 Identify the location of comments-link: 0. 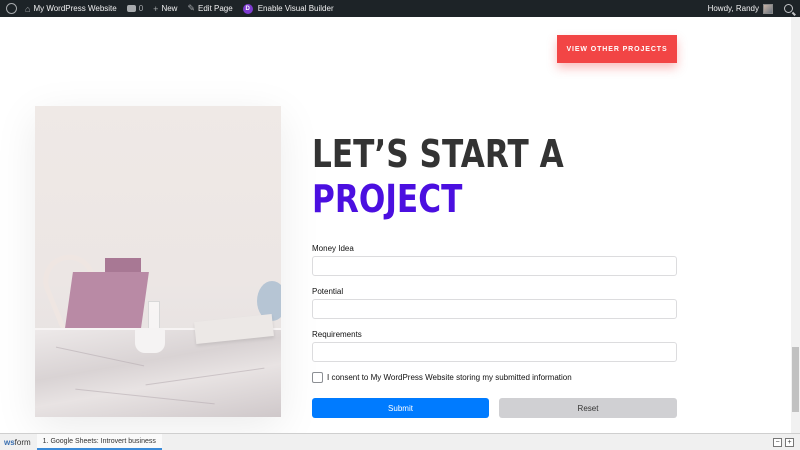
(135, 8).